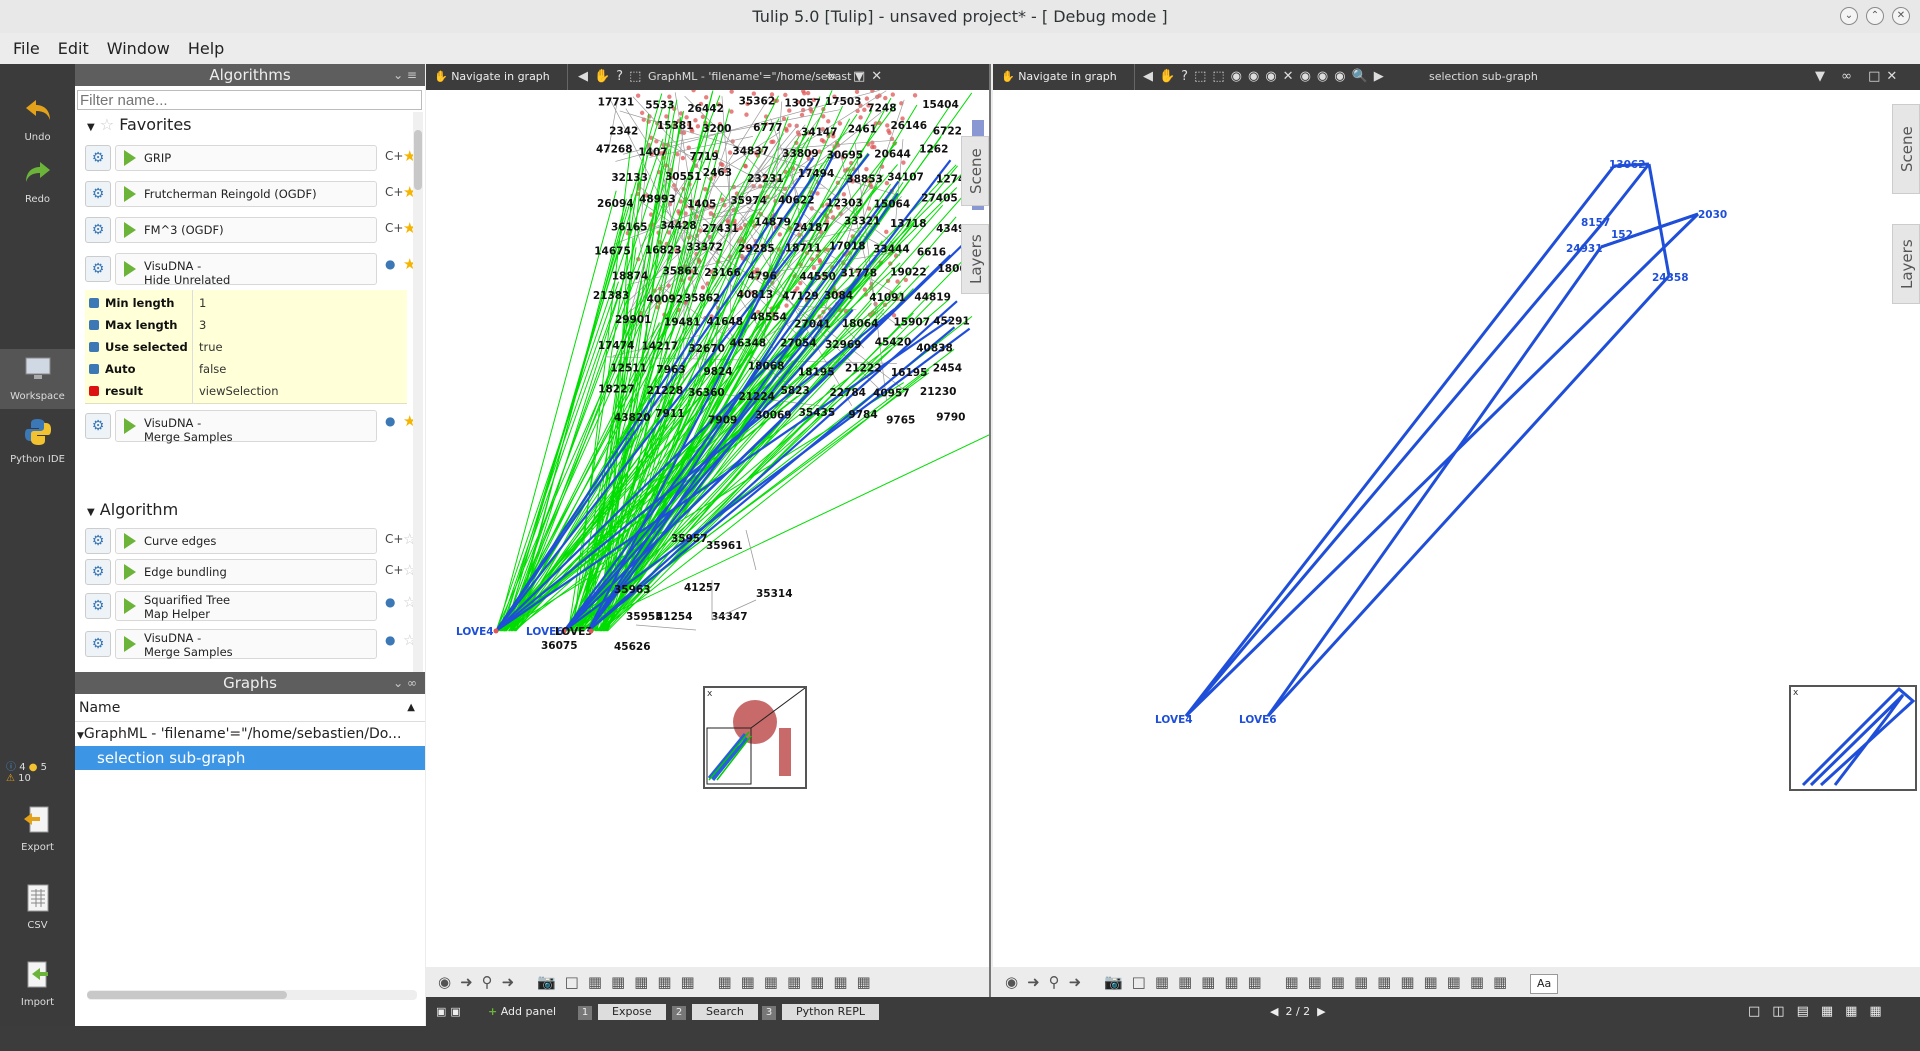  Describe the element at coordinates (250, 758) in the screenshot. I see `graph-tree-child-selected: selection sub-graph` at that location.